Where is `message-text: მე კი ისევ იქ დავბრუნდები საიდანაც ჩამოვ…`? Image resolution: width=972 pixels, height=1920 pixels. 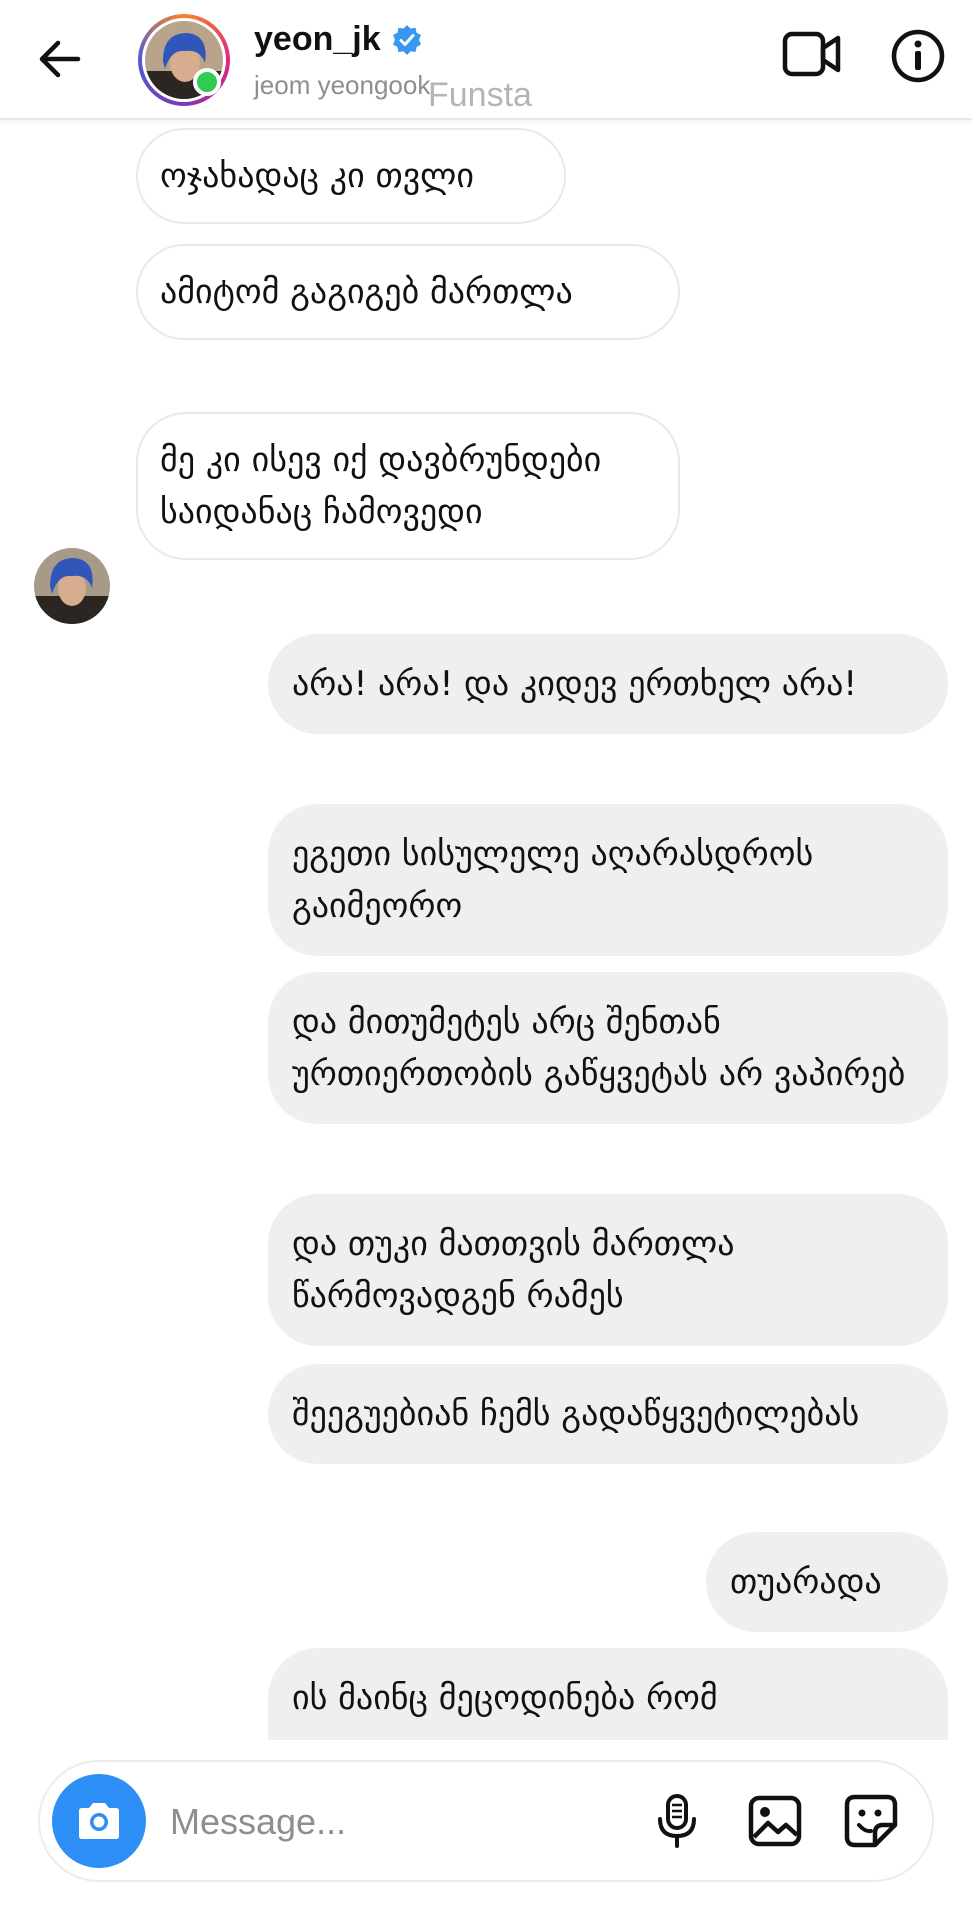
message-text: მე კი ისევ იქ დავბრუნდები საიდანაც ჩამოვ… is located at coordinates (381, 486).